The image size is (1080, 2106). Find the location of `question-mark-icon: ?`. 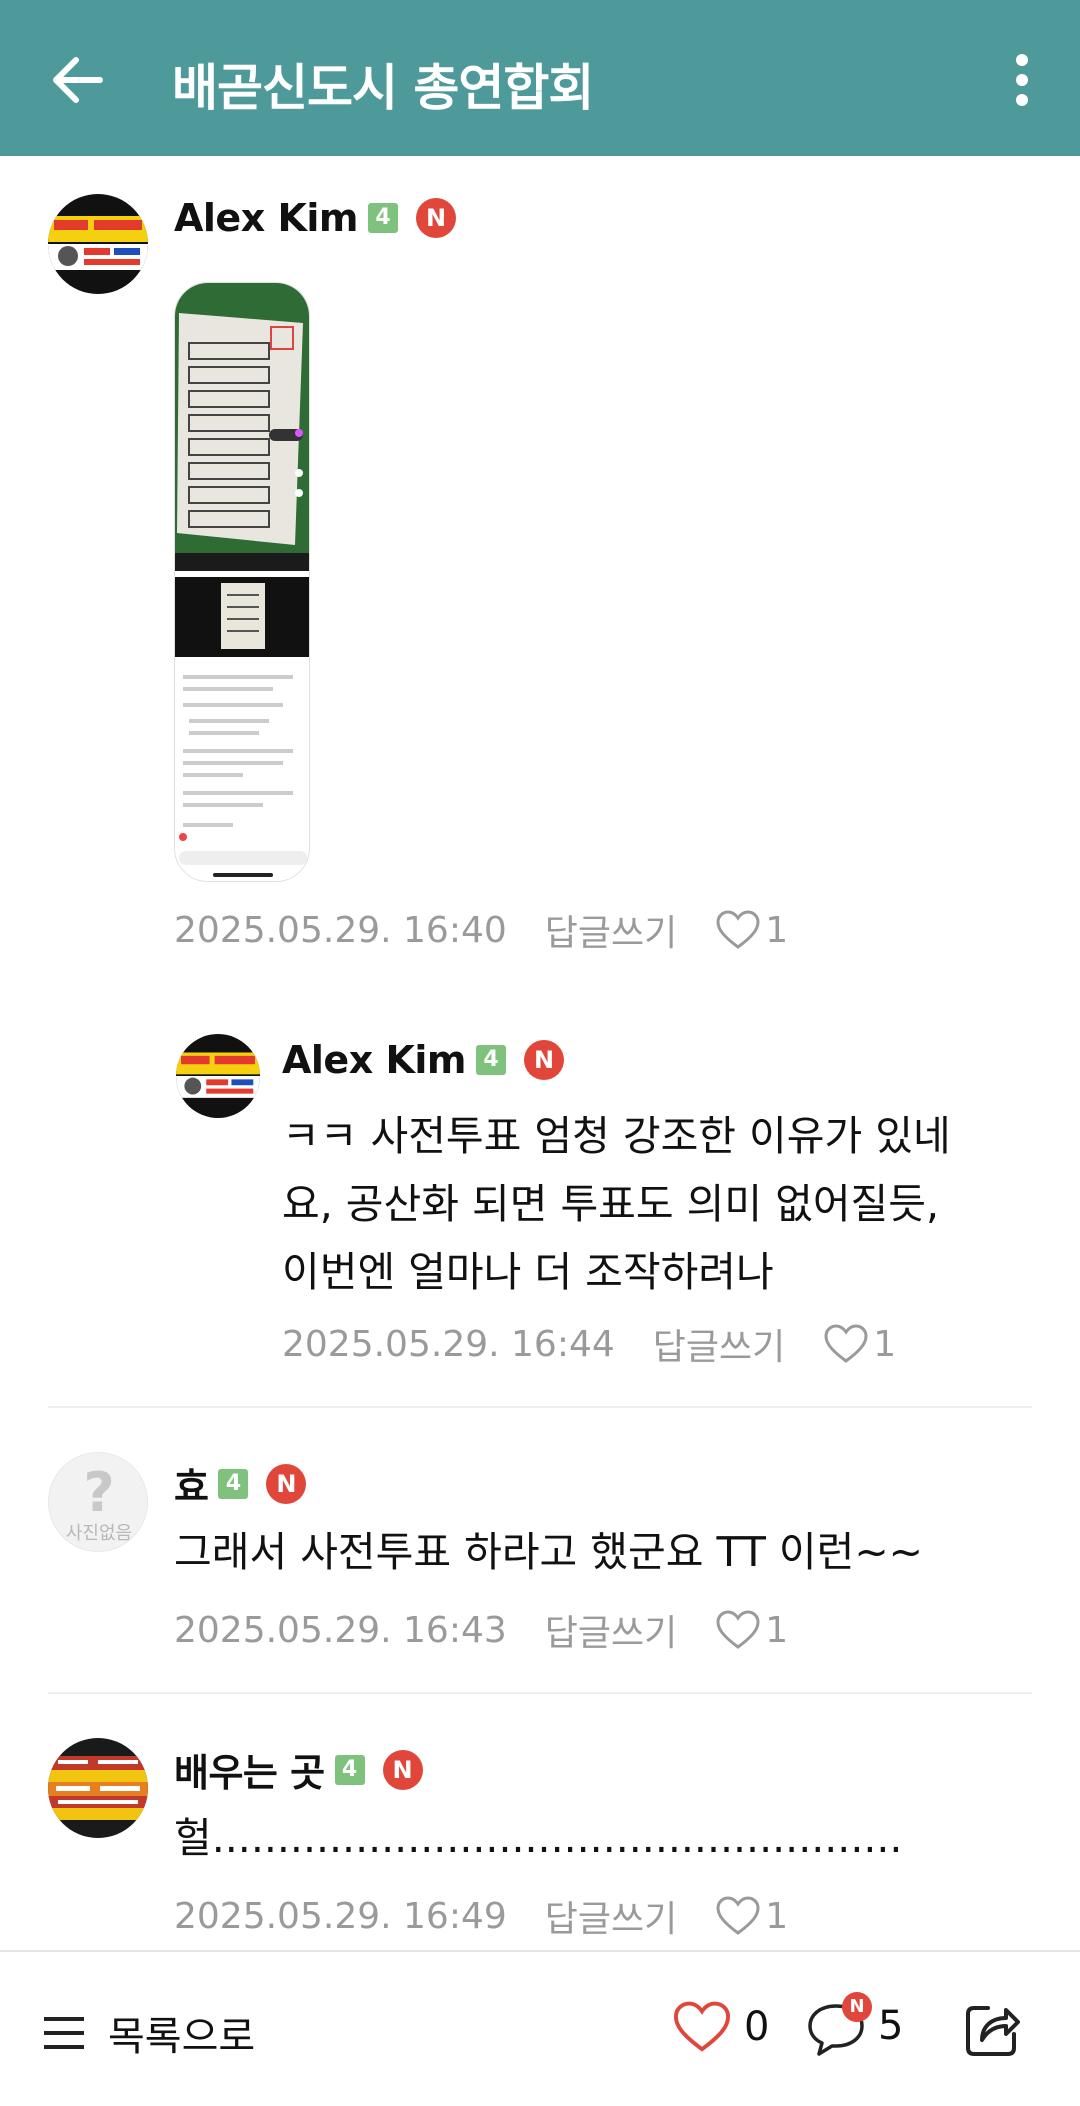

question-mark-icon: ? is located at coordinates (98, 1490).